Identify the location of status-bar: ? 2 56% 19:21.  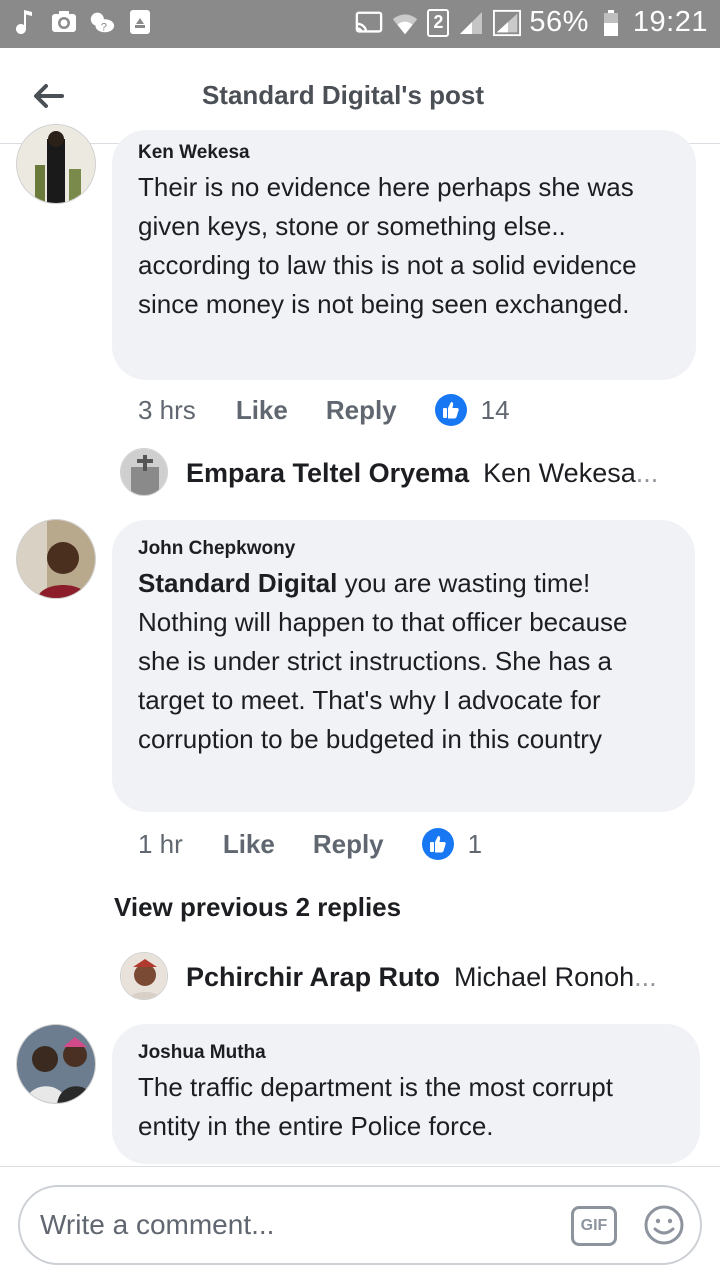
(360, 24).